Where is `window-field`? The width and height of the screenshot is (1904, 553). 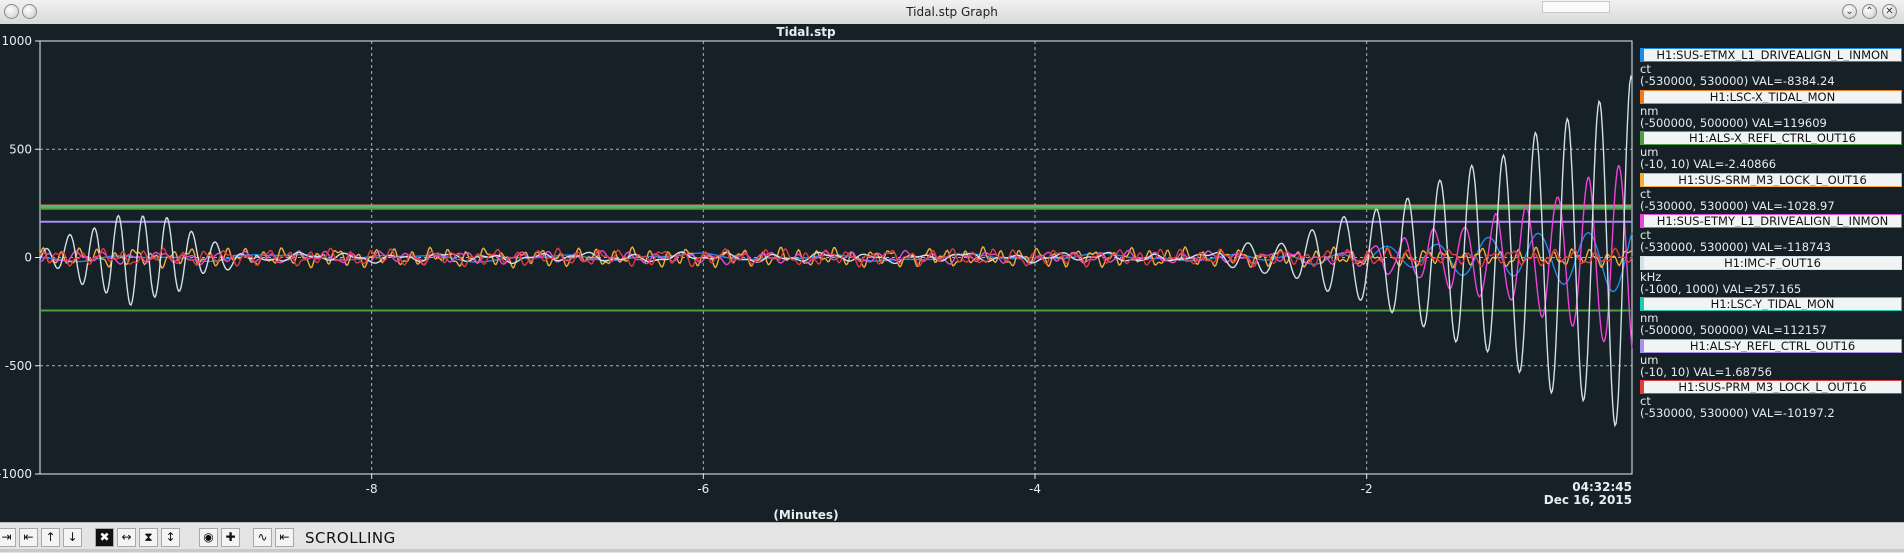
window-field is located at coordinates (1576, 7).